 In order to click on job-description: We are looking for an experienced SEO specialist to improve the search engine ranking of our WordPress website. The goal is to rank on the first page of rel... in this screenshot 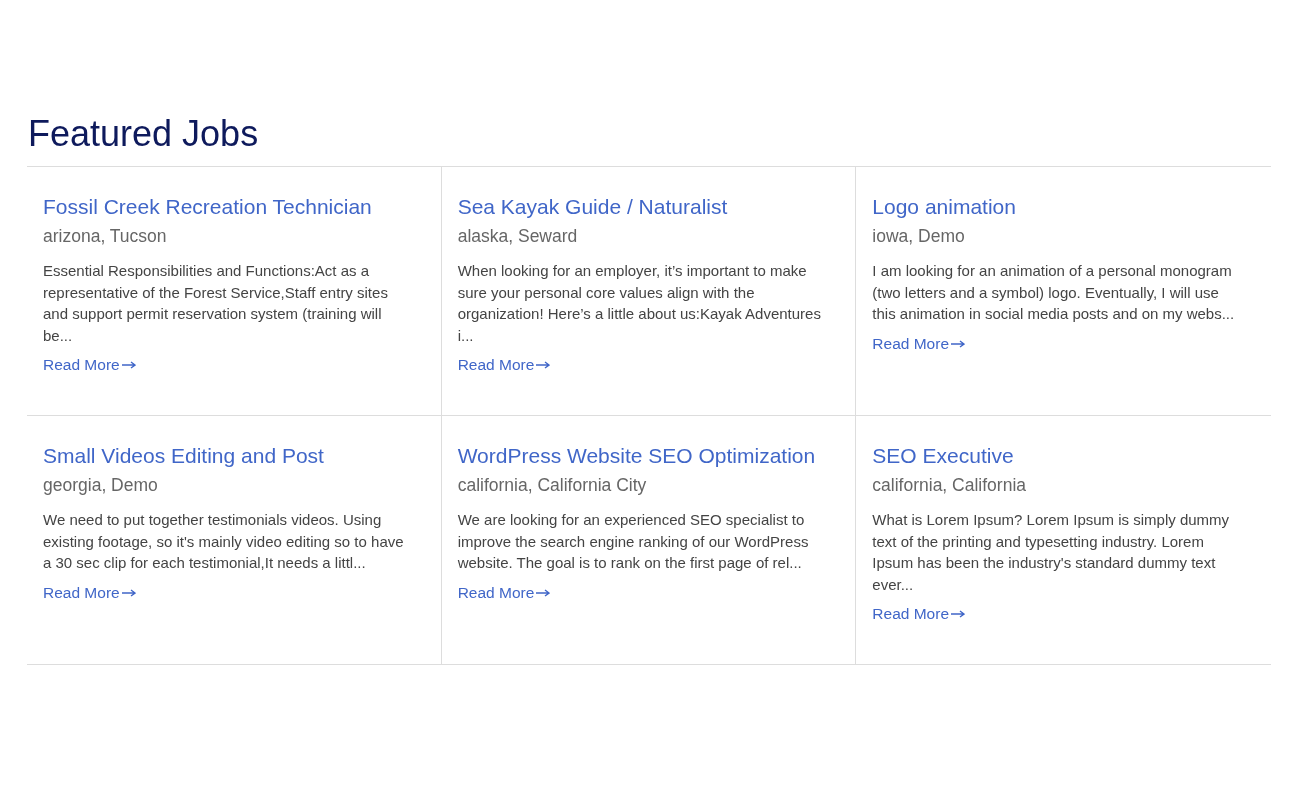, I will do `click(633, 542)`.